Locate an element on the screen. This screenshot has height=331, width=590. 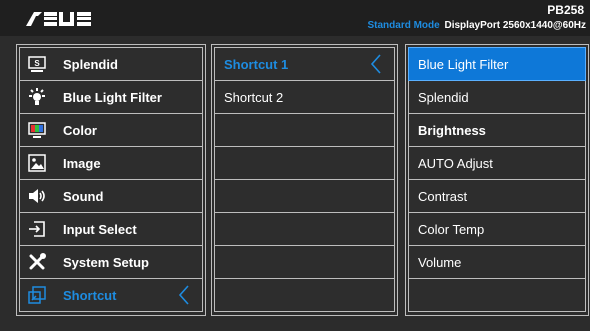
submenu-item-shortcut-2: Shortcut 2 is located at coordinates (304, 97).